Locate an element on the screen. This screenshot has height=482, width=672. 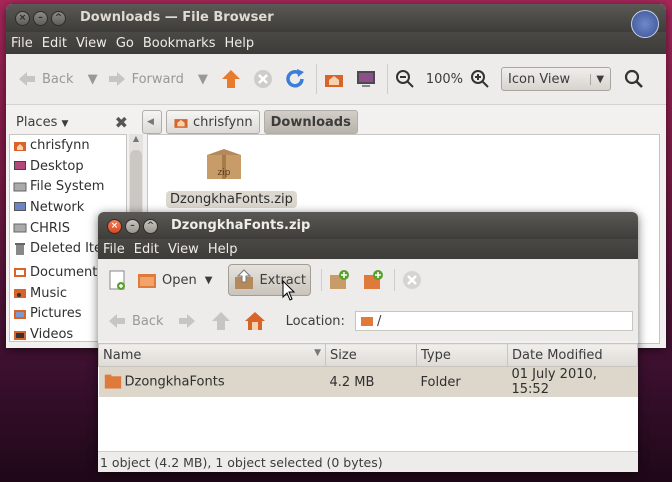
zoom-in-icon is located at coordinates (480, 79).